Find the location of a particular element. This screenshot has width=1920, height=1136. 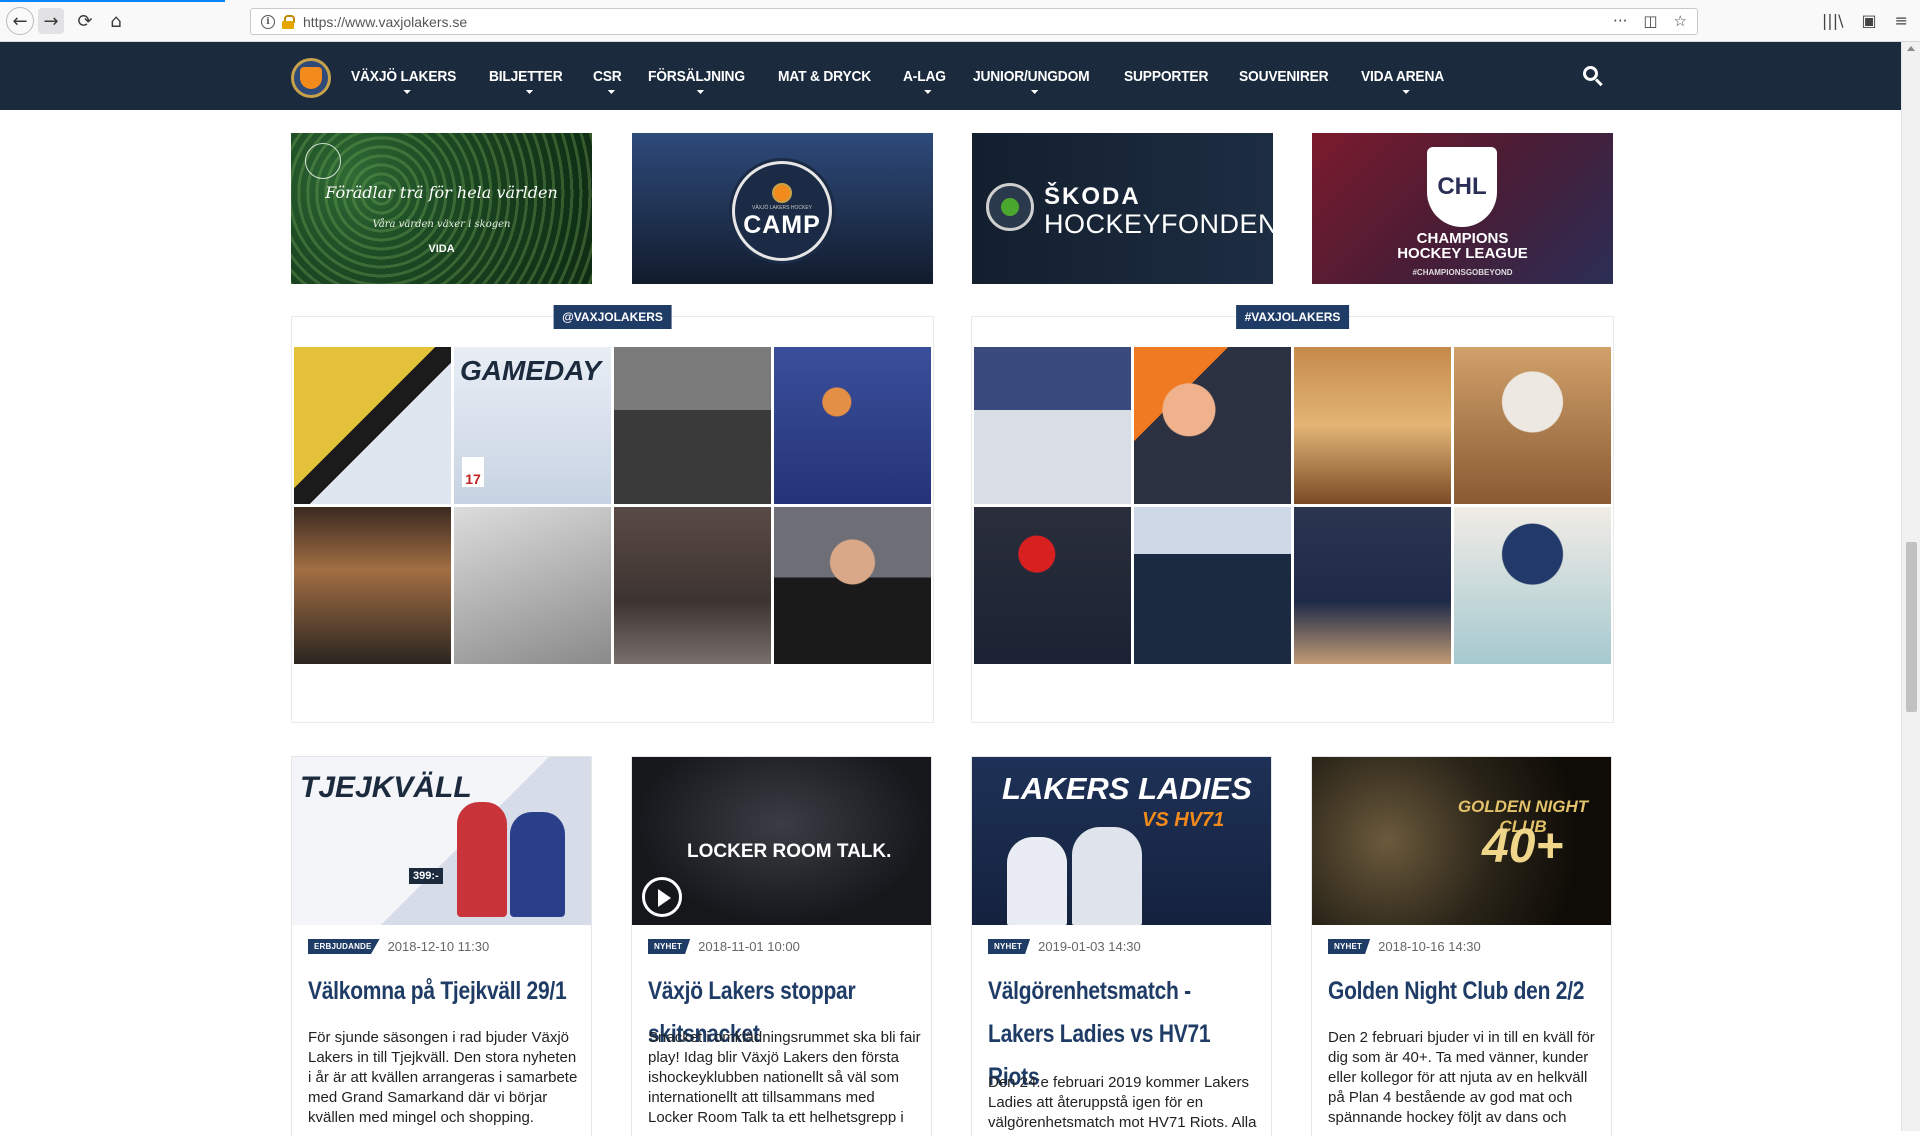

nav-item-försäljning: FÖRSÄLJNING is located at coordinates (696, 81).